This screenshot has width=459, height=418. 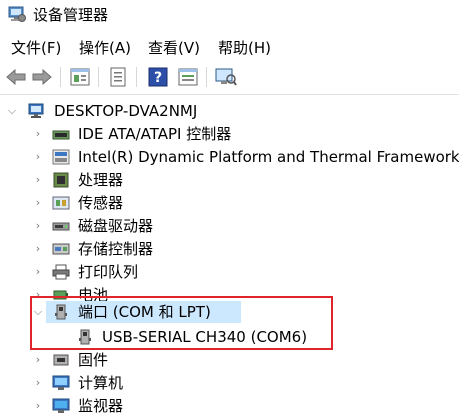 What do you see at coordinates (105, 48) in the screenshot?
I see `menu-action: 操作(A)` at bounding box center [105, 48].